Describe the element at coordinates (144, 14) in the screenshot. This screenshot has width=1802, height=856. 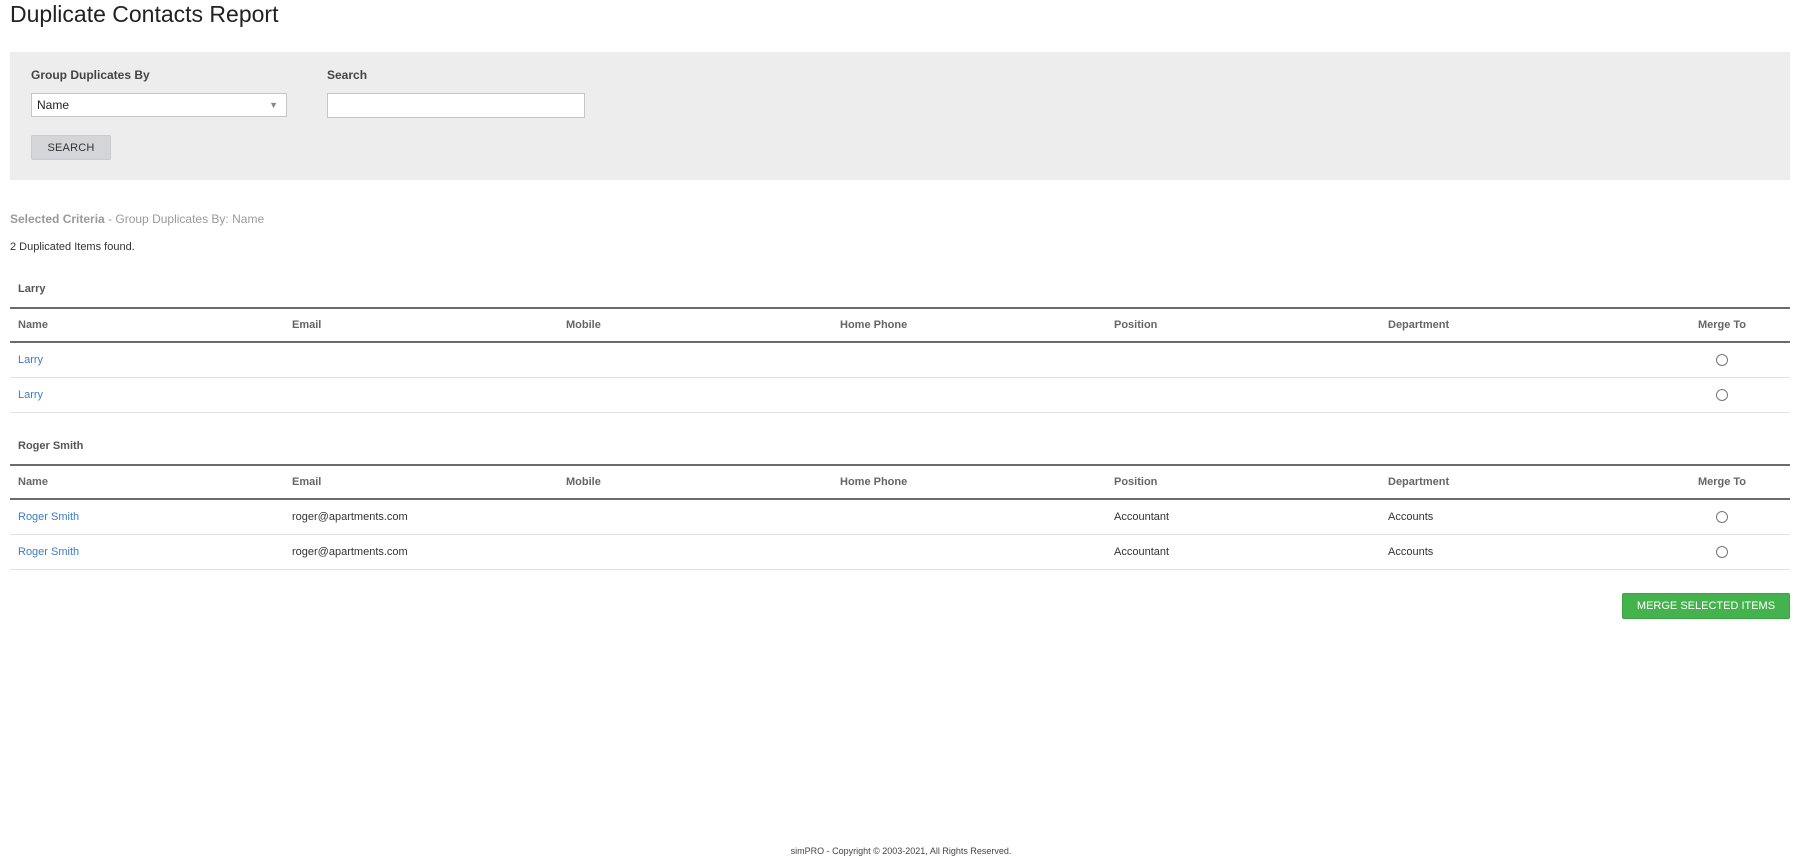
I see `page-title: Duplicate Contacts Report` at that location.